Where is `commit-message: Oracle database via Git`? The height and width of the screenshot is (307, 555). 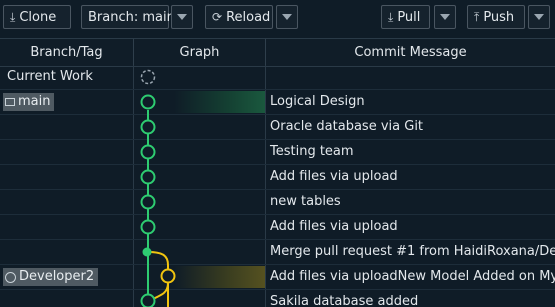
commit-message: Oracle database via Git is located at coordinates (347, 126).